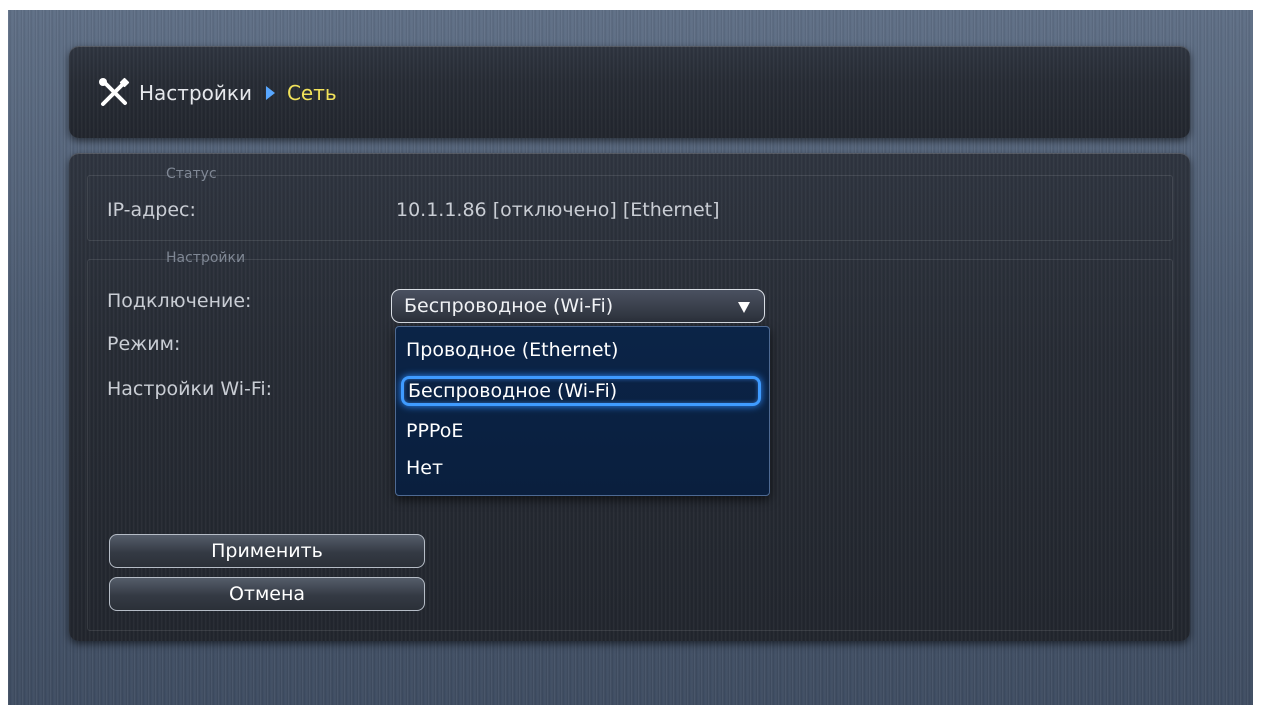 The width and height of the screenshot is (1261, 705). I want to click on connection-select: Беспроводное (Wi-Fi), so click(578, 306).